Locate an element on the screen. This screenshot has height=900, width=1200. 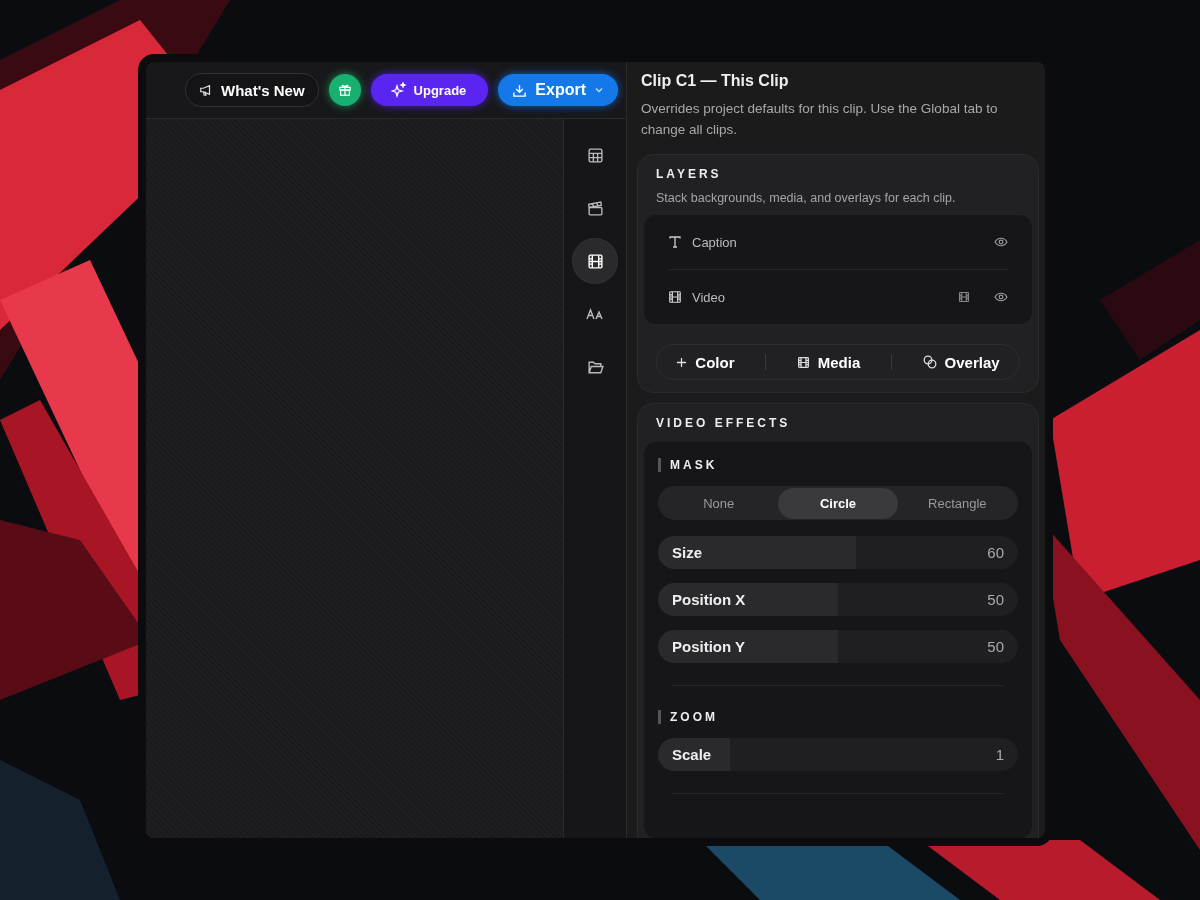
gift-icon is located at coordinates (344, 90).